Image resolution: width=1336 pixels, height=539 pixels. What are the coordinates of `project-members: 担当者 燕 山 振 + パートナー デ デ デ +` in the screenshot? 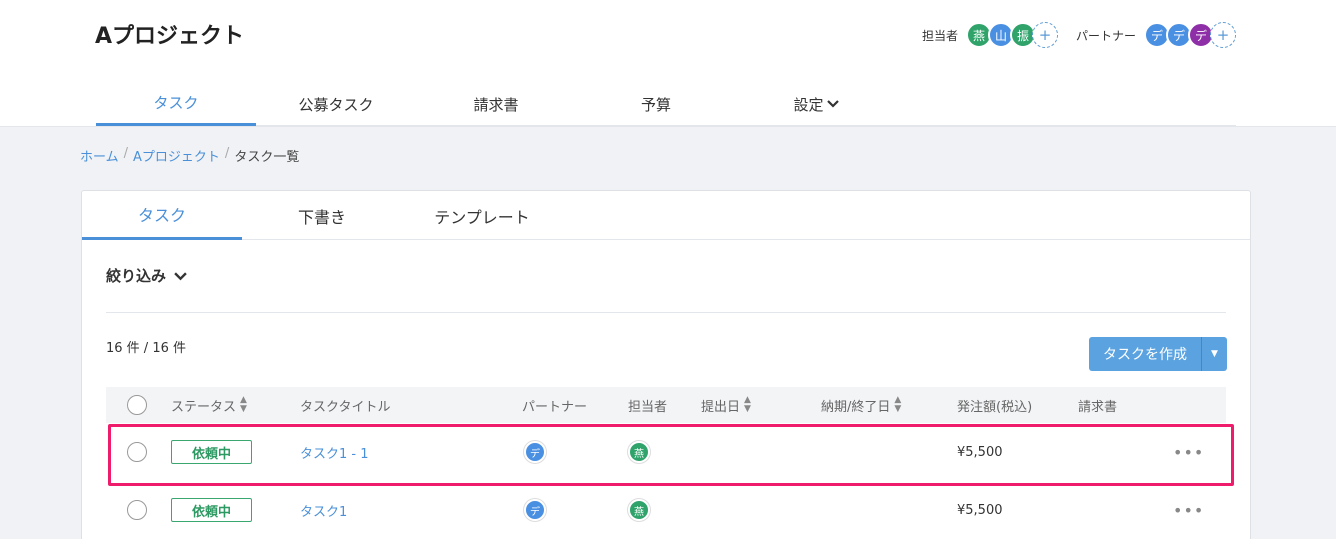 It's located at (1079, 35).